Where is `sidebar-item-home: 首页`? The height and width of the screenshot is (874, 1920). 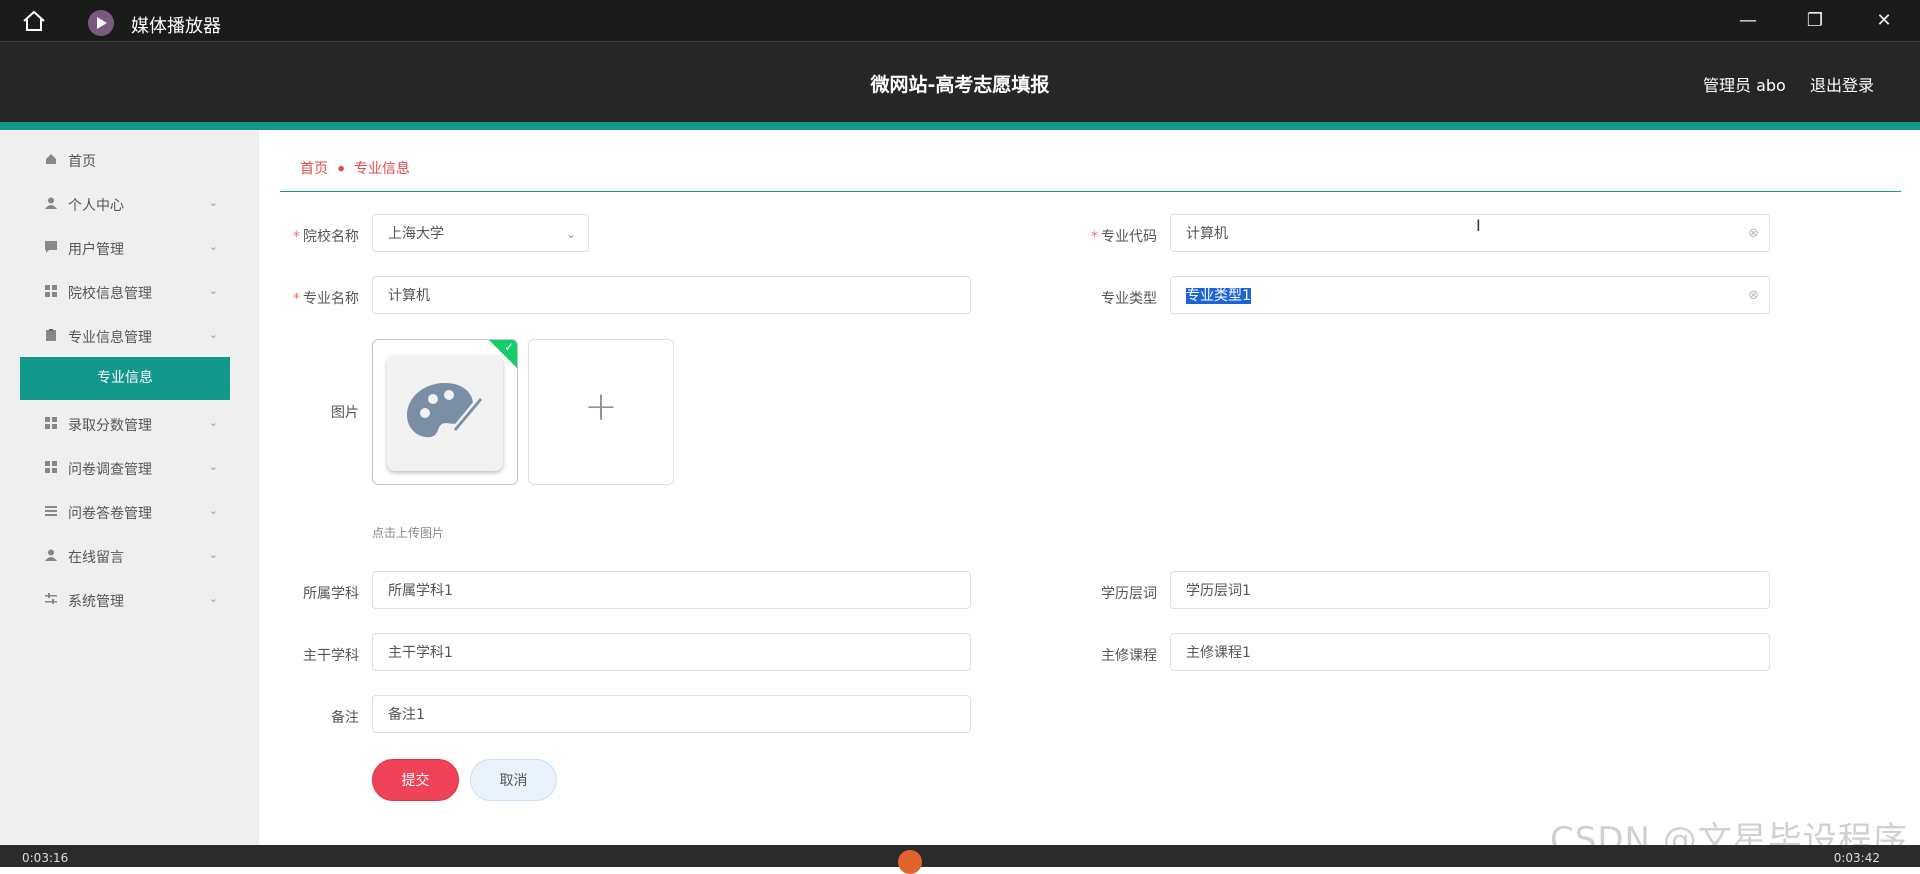
sidebar-item-home: 首页 is located at coordinates (125, 160).